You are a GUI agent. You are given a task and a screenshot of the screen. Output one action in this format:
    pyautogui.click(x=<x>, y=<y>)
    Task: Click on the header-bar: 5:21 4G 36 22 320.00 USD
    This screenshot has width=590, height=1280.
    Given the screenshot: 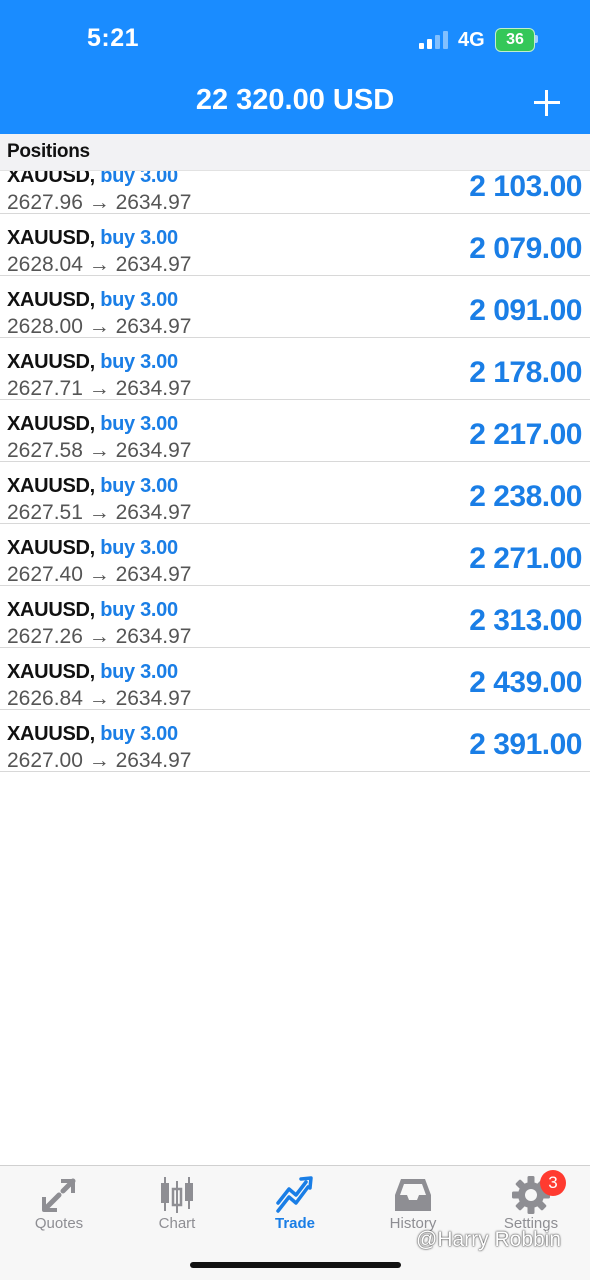 What is the action you would take?
    pyautogui.click(x=295, y=67)
    